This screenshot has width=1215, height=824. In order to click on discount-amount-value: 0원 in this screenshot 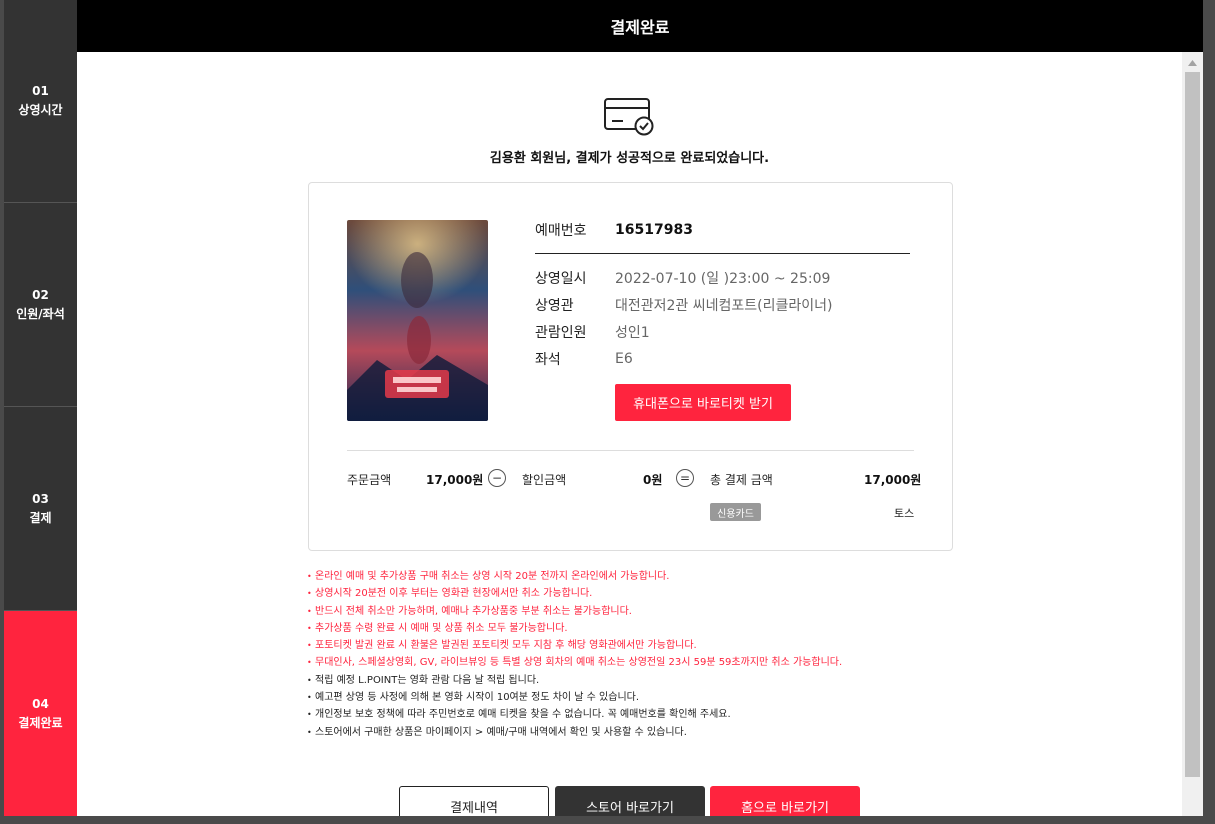, I will do `click(653, 480)`.